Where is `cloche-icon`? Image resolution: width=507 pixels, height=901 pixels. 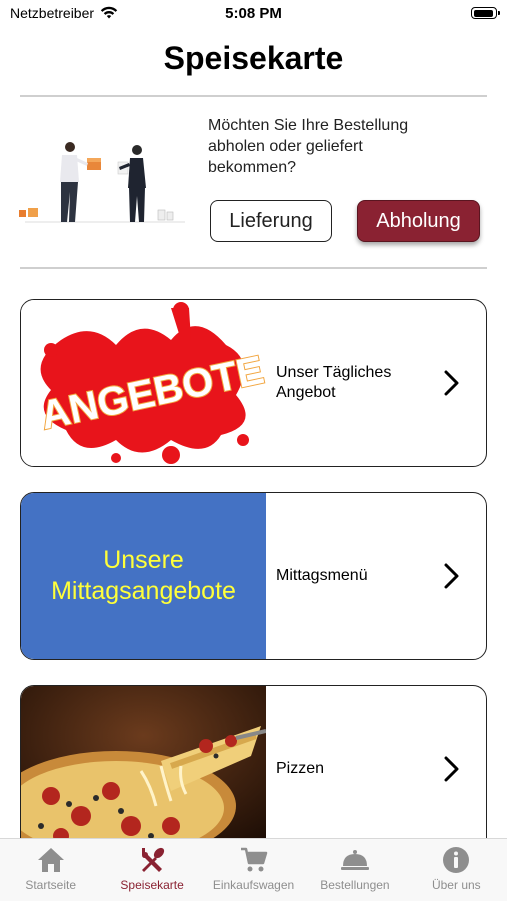 cloche-icon is located at coordinates (354, 860).